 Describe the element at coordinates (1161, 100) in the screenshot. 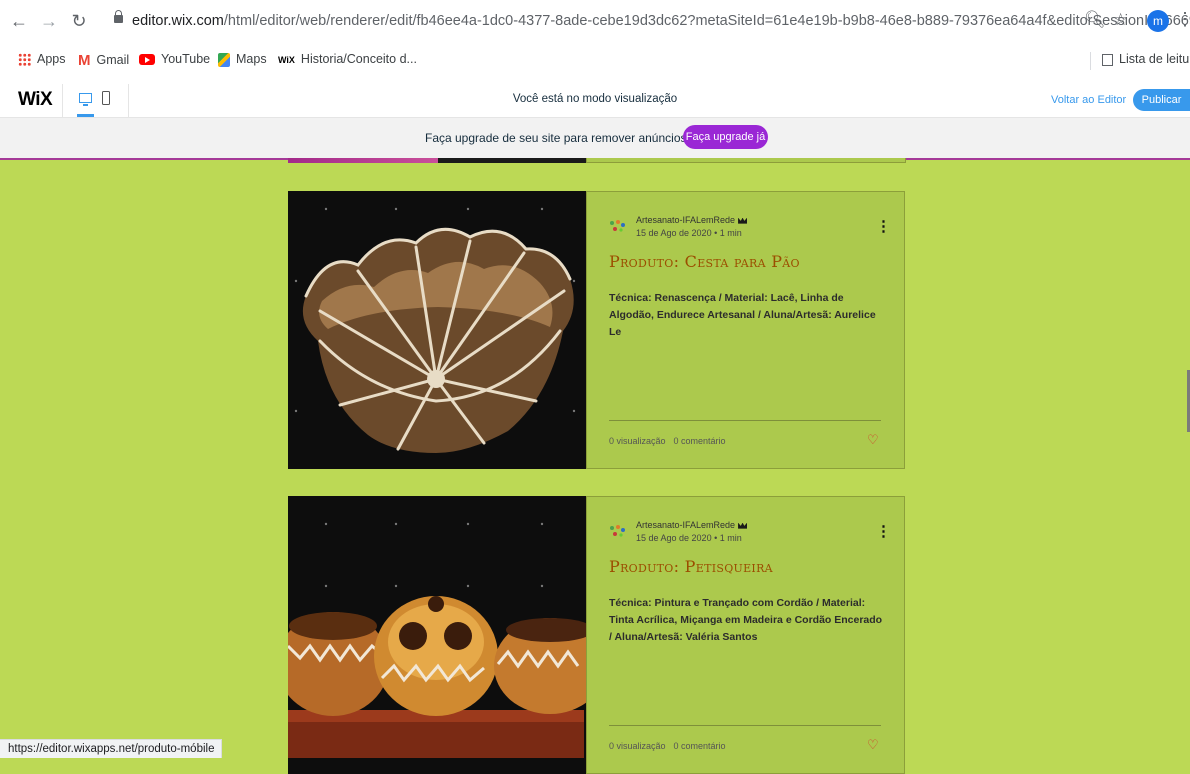

I see `publish-button: Publicar` at that location.